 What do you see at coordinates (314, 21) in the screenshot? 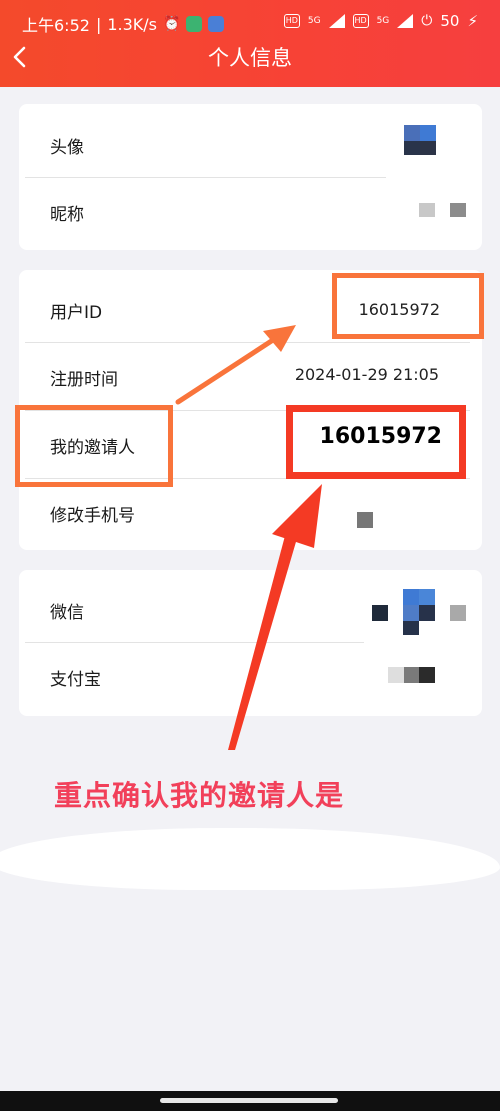
I see `network-type-1: 5G` at bounding box center [314, 21].